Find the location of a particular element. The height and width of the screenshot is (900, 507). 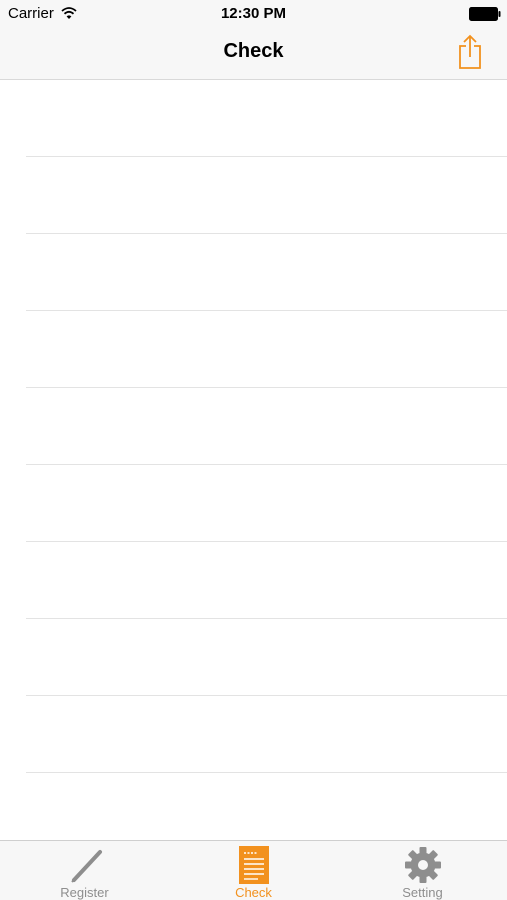

share-icon is located at coordinates (470, 55).